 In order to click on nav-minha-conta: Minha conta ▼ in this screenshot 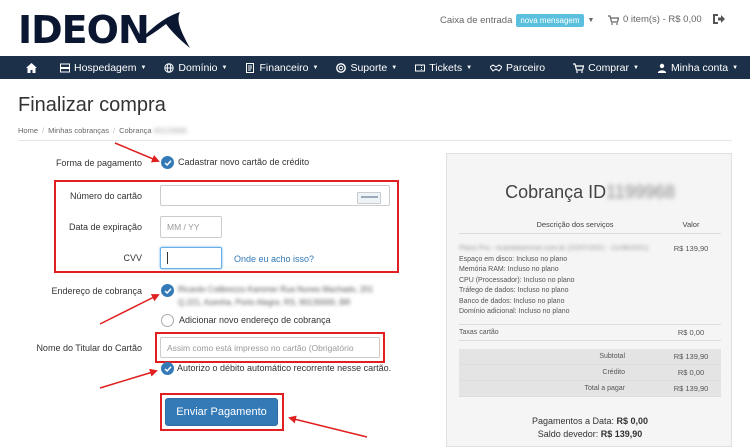, I will do `click(697, 67)`.